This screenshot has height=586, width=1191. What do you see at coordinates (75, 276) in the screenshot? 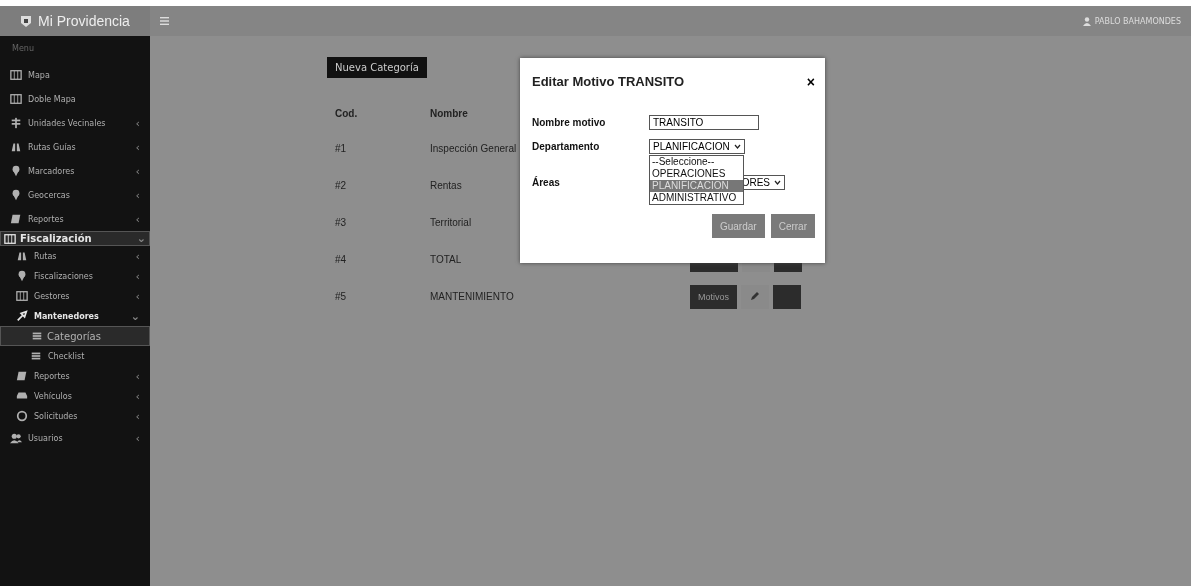
I see `sidebar-item: Fiscalizaciones ‹` at bounding box center [75, 276].